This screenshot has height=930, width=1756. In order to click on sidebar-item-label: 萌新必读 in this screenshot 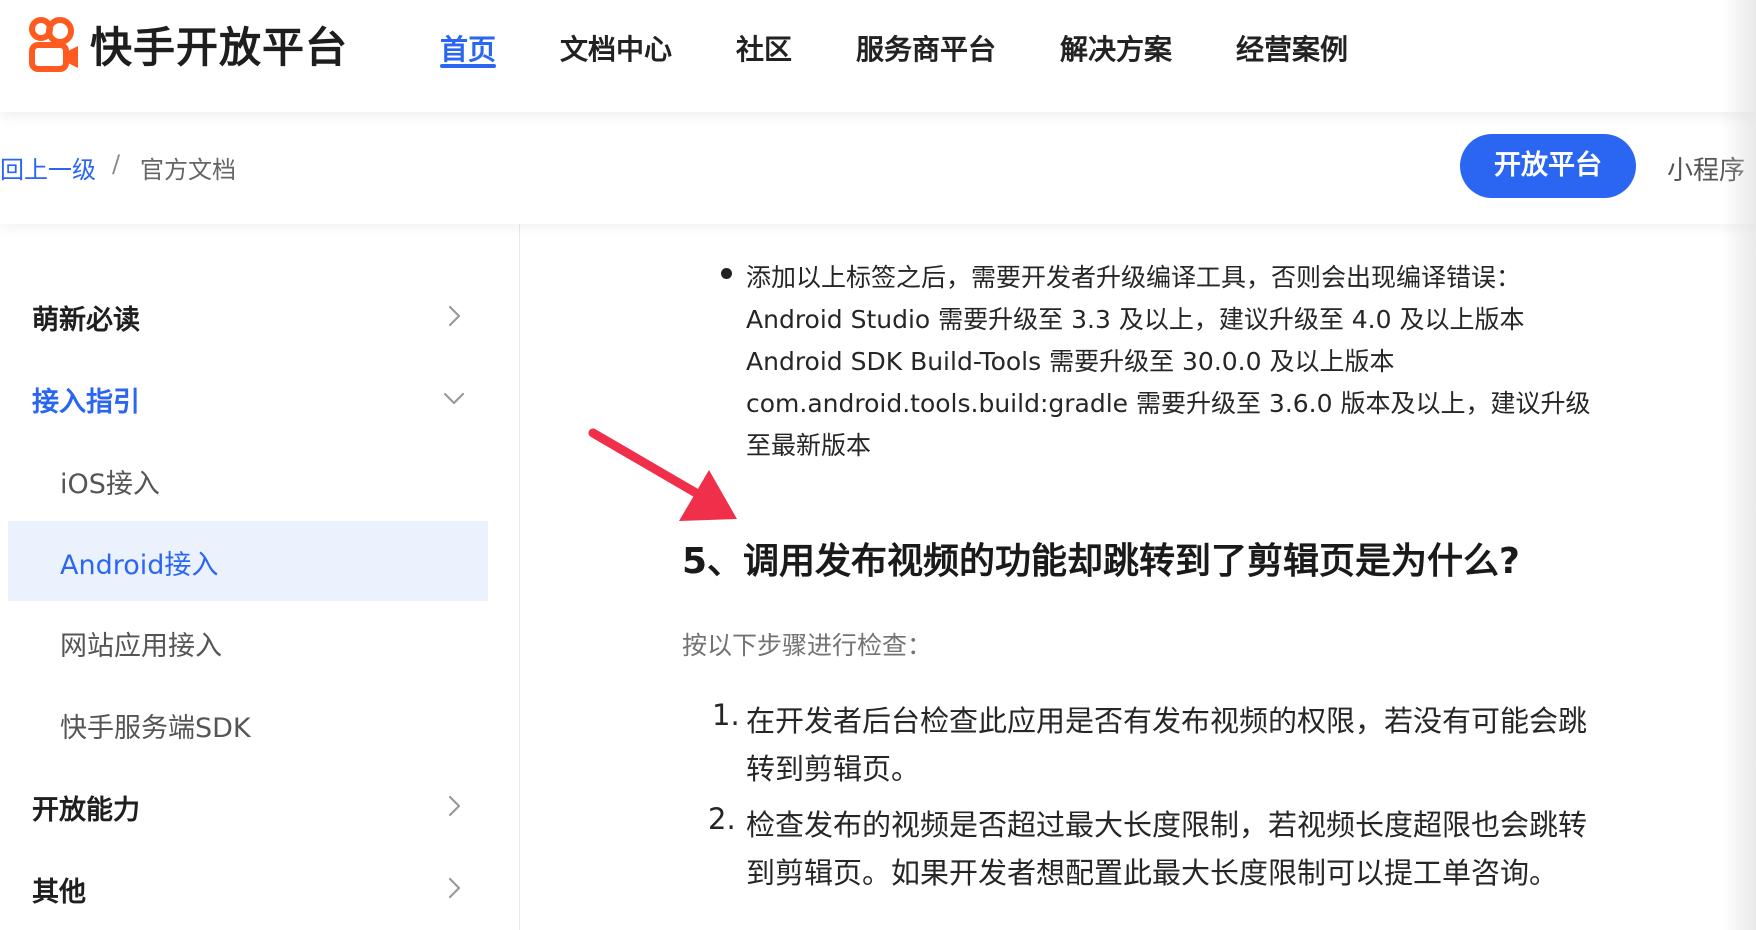, I will do `click(86, 320)`.